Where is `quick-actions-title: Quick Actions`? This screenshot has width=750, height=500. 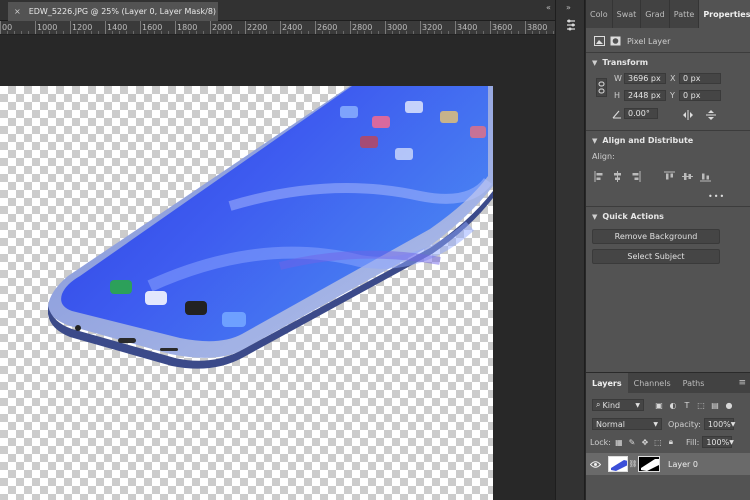 quick-actions-title: Quick Actions is located at coordinates (633, 216).